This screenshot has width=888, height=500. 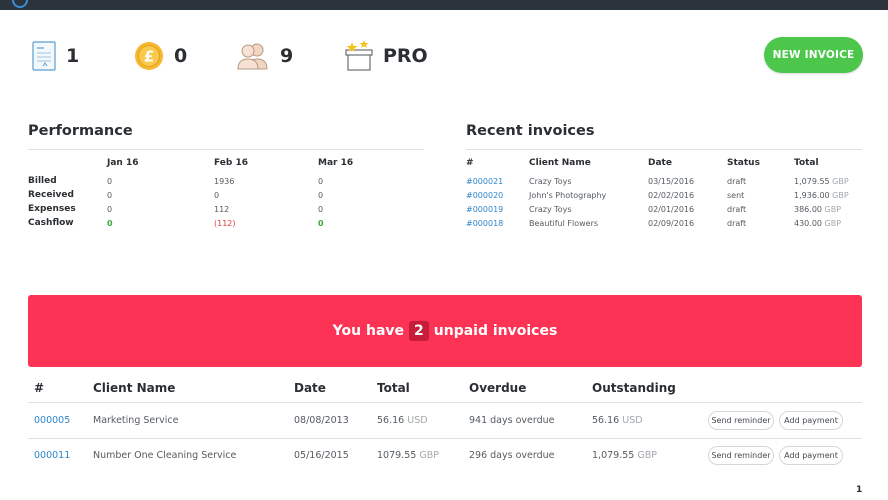 What do you see at coordinates (80, 131) in the screenshot?
I see `performance-title: Performance` at bounding box center [80, 131].